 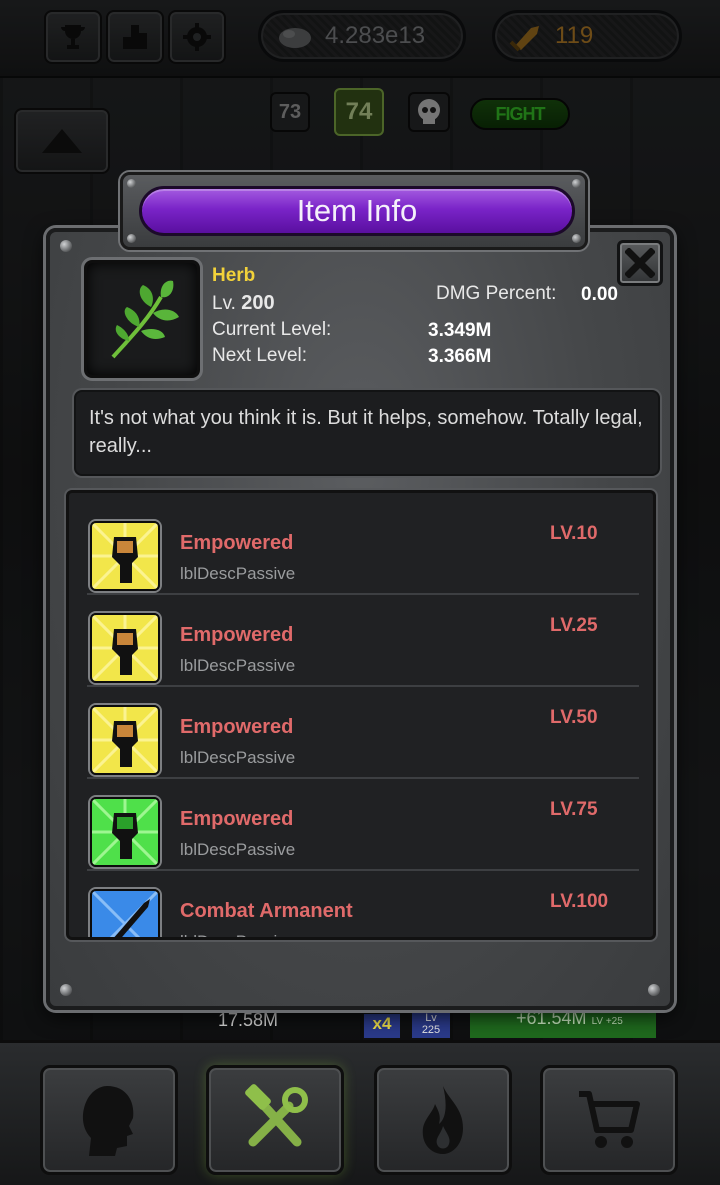 I want to click on list-item: Empowered lblDescPassive LV.50, so click(x=363, y=733).